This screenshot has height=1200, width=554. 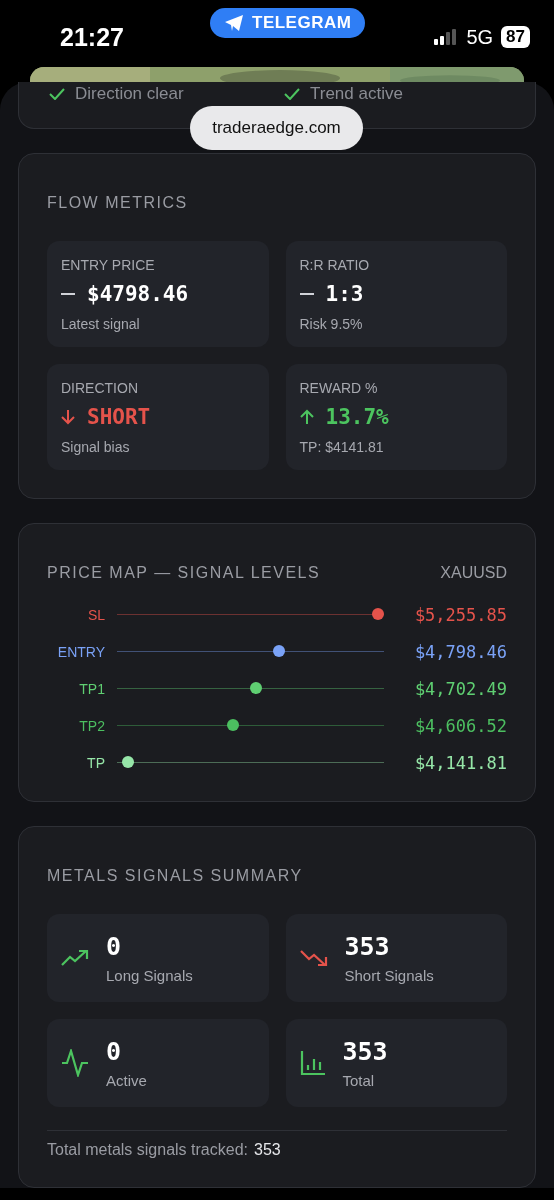 What do you see at coordinates (234, 23) in the screenshot?
I see `paper-plane-icon` at bounding box center [234, 23].